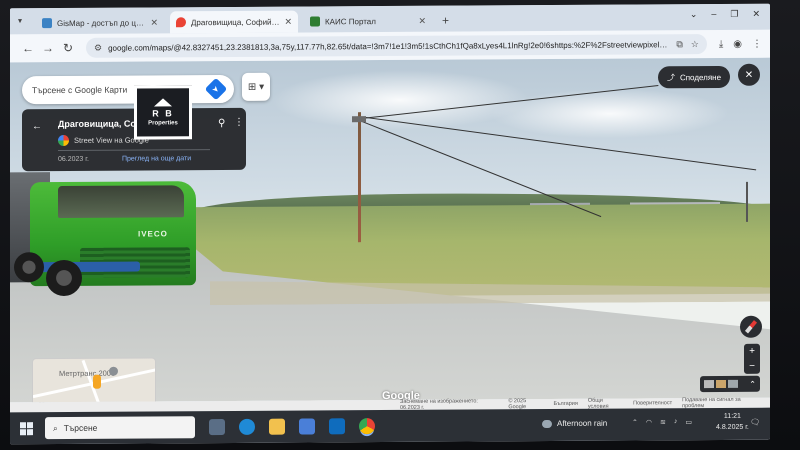 The image size is (800, 450). I want to click on task-view-icon, so click(217, 427).